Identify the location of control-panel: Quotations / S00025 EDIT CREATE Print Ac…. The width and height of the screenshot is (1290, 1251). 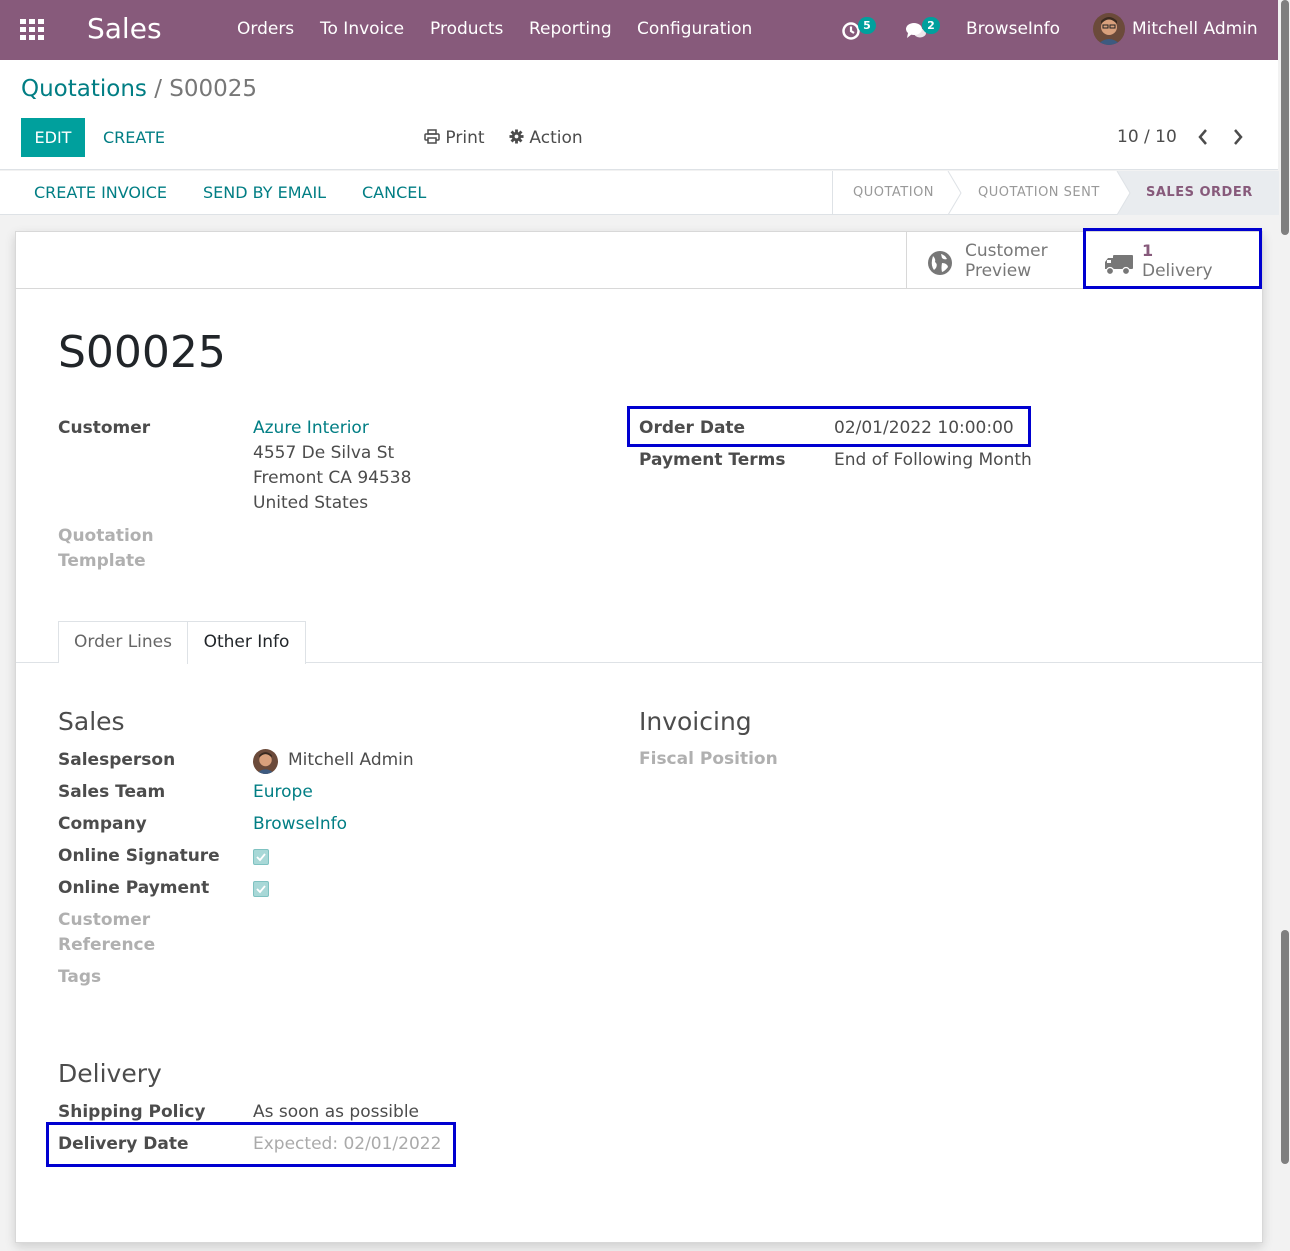
(639, 115).